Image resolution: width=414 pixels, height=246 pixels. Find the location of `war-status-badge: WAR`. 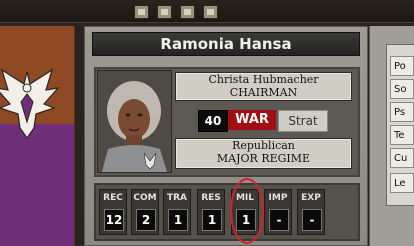

war-status-badge: WAR is located at coordinates (252, 120).